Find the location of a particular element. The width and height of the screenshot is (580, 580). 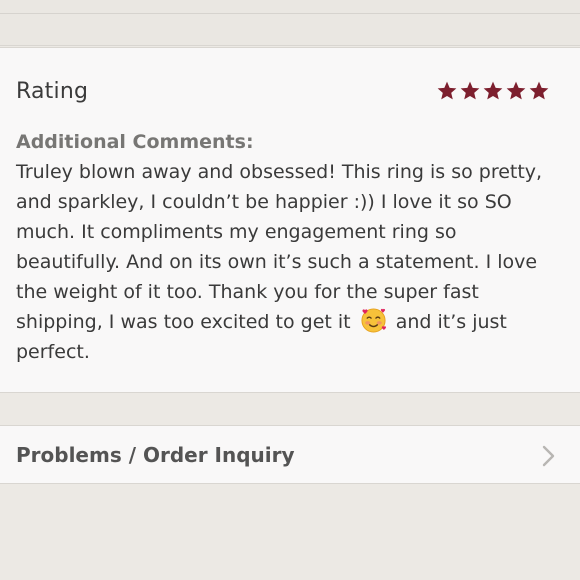

divider-line is located at coordinates (290, 13).